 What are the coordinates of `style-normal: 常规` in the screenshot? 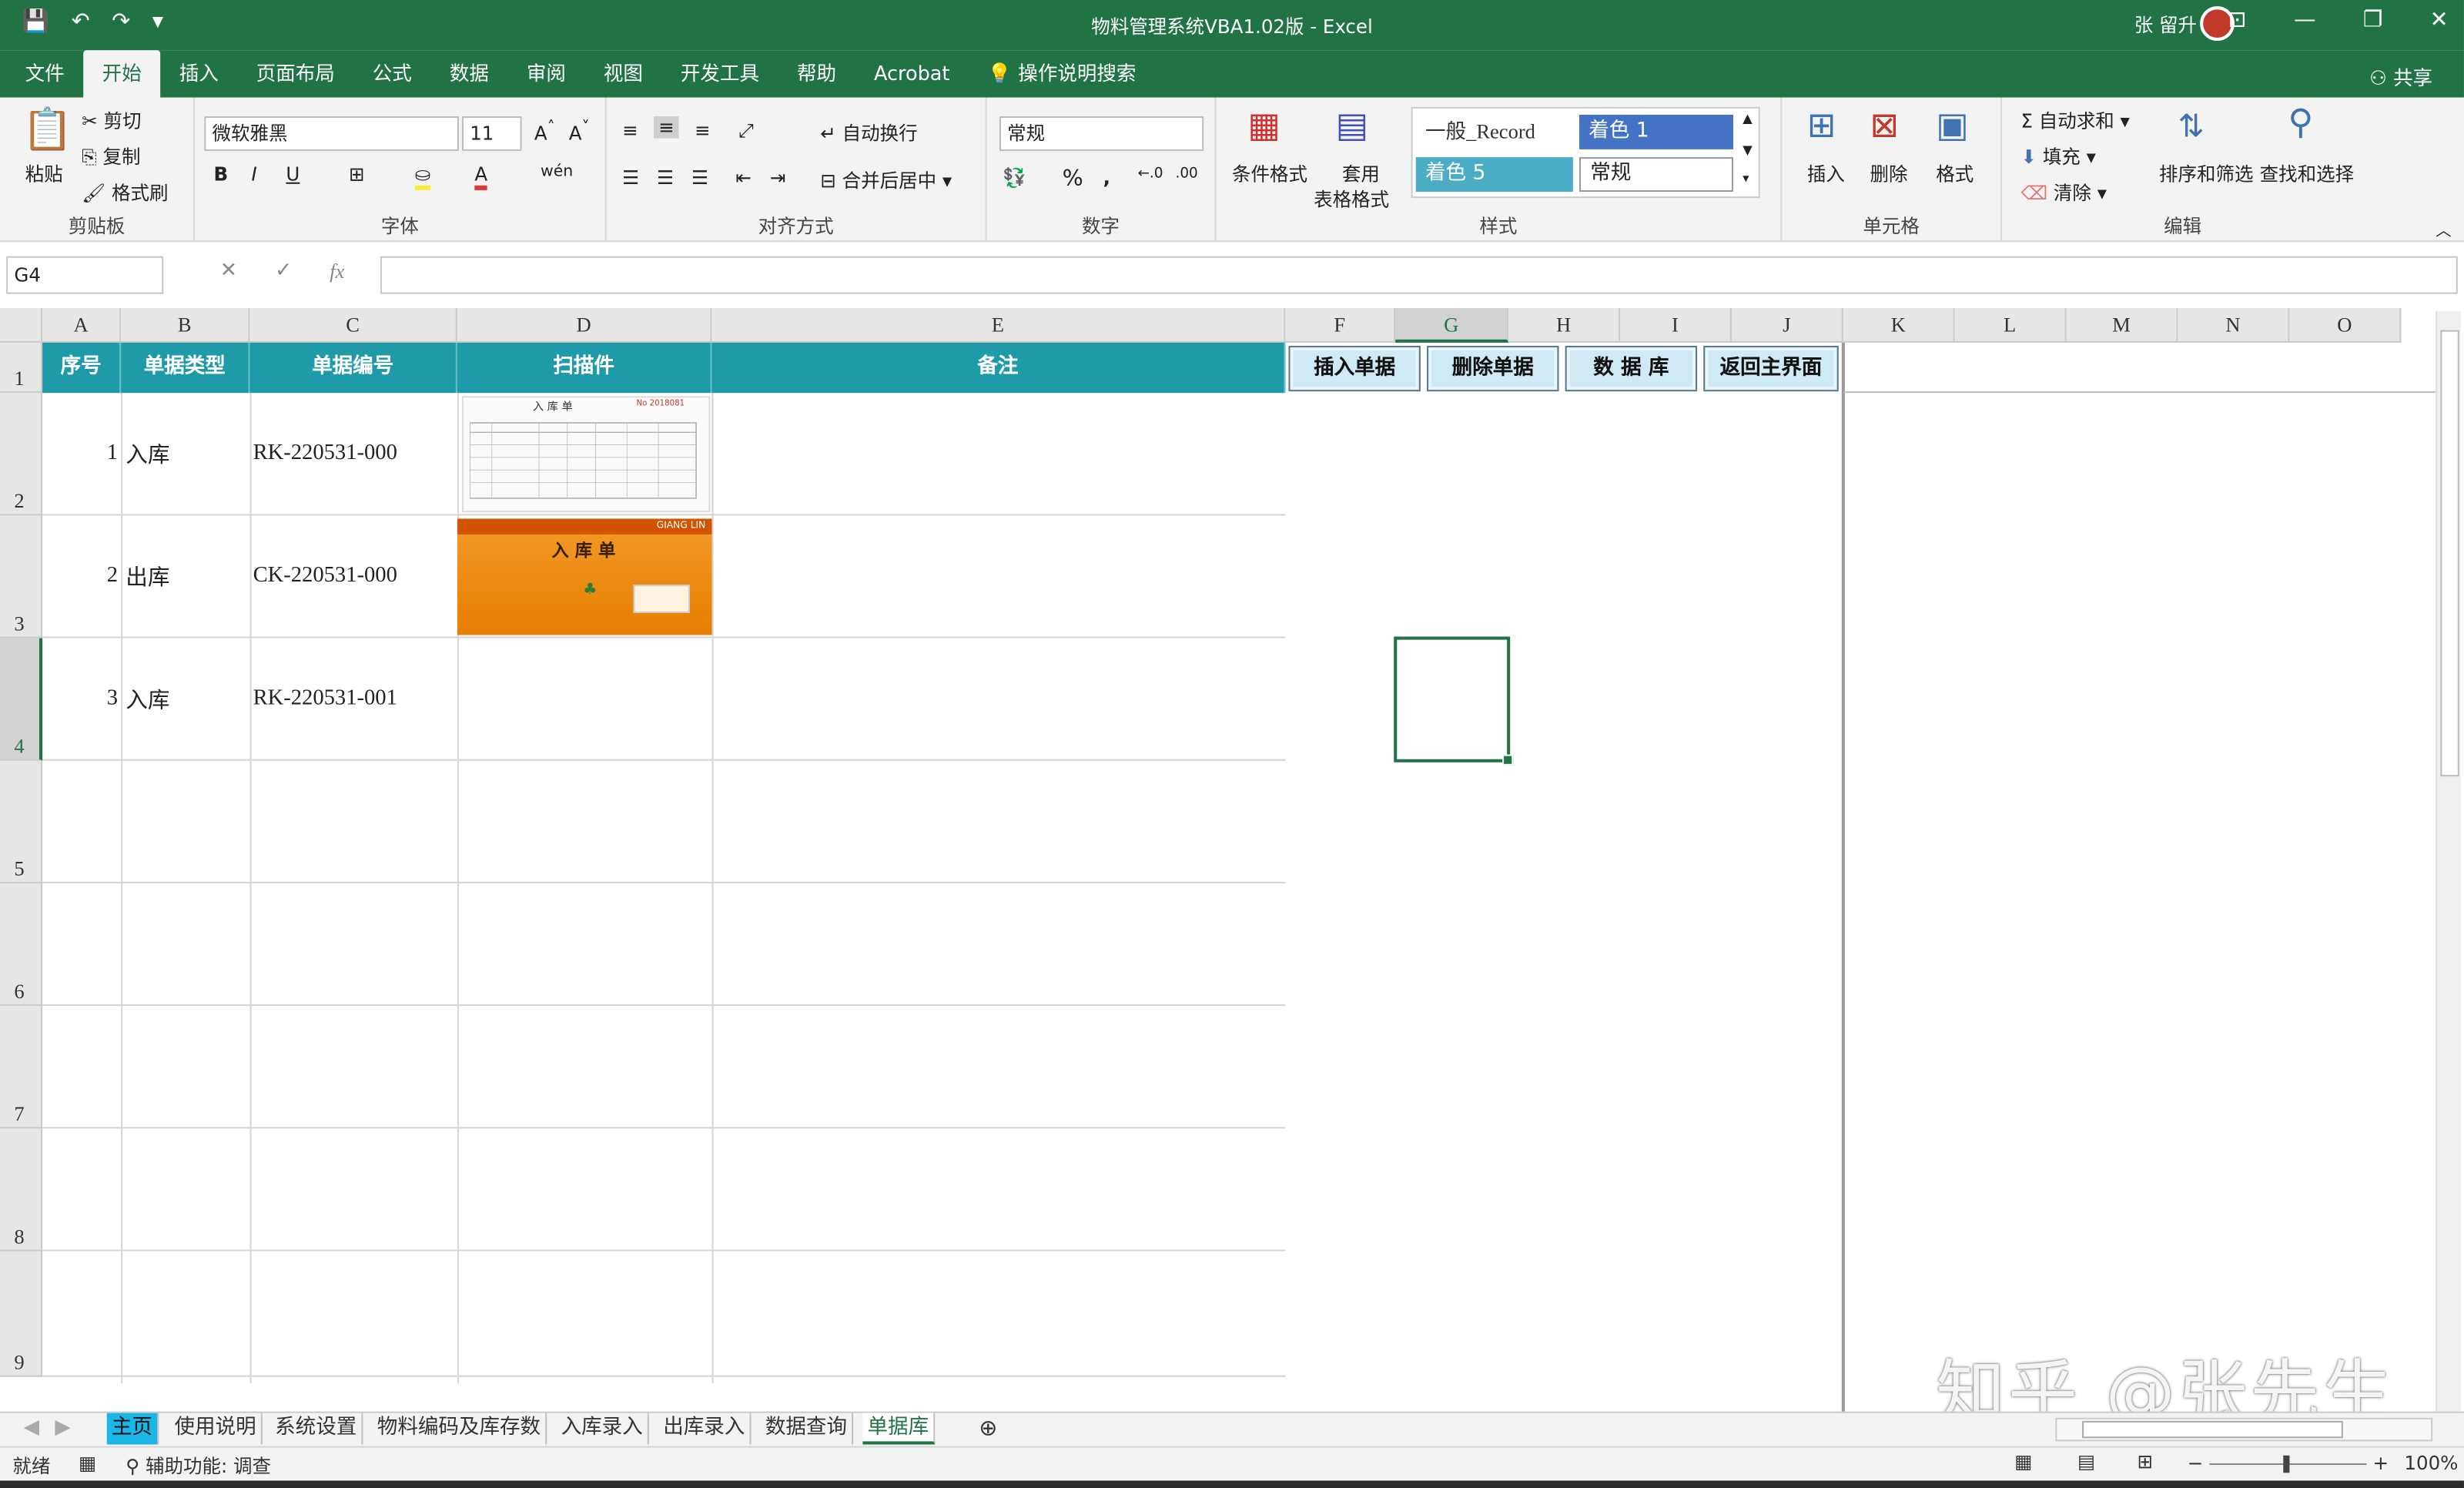 It's located at (1657, 174).